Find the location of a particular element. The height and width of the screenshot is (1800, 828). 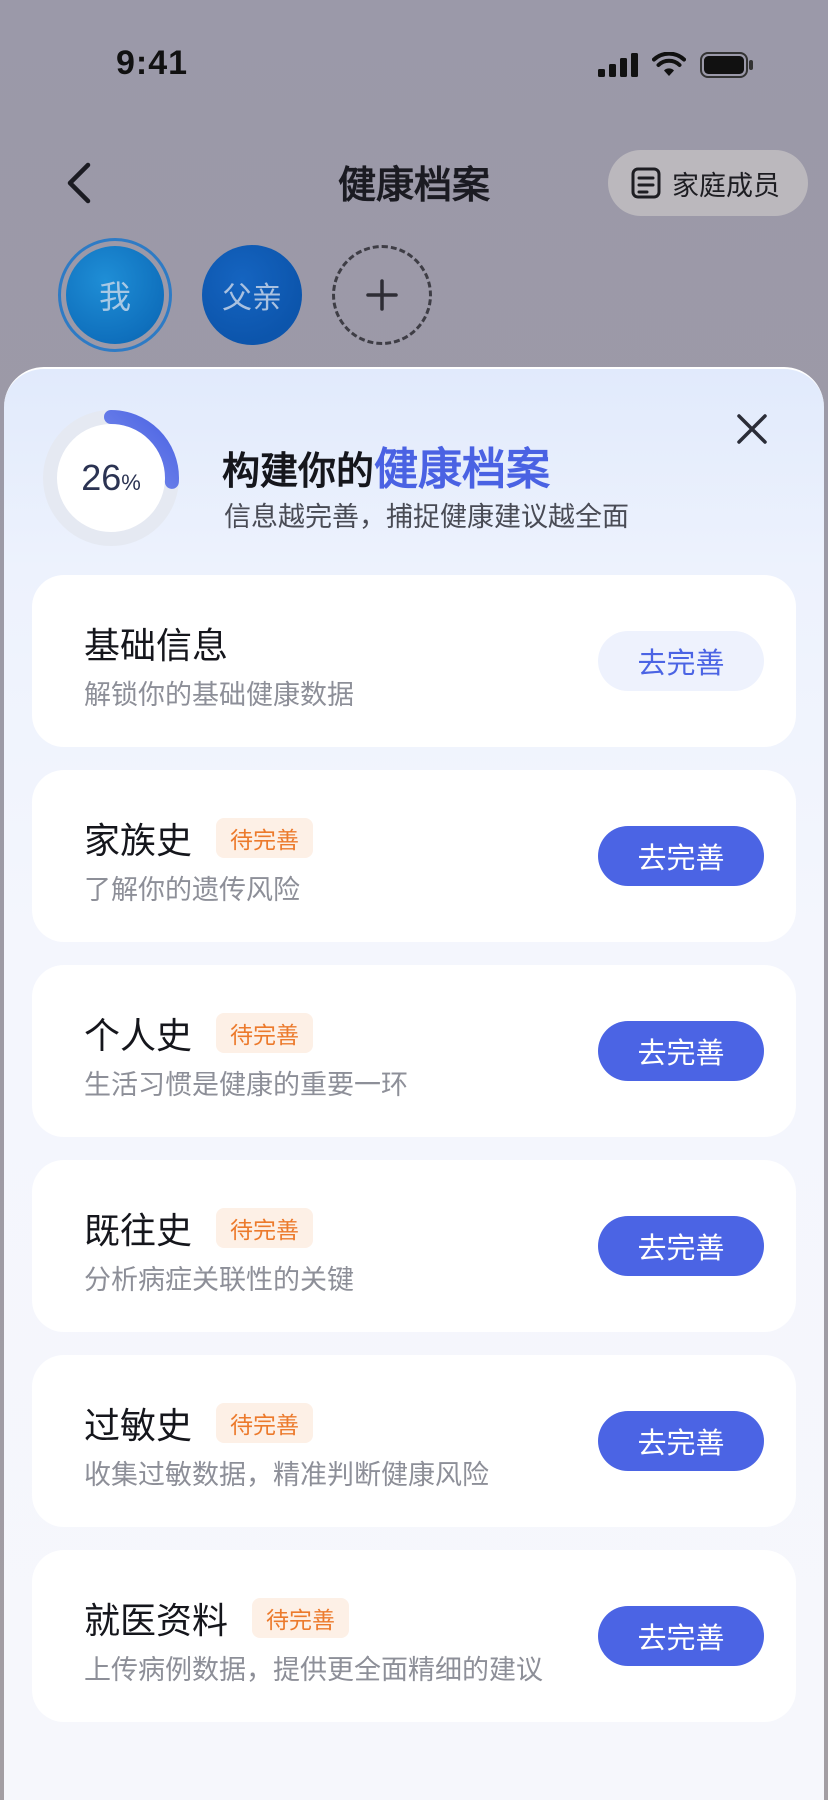

add-icon is located at coordinates (382, 295).